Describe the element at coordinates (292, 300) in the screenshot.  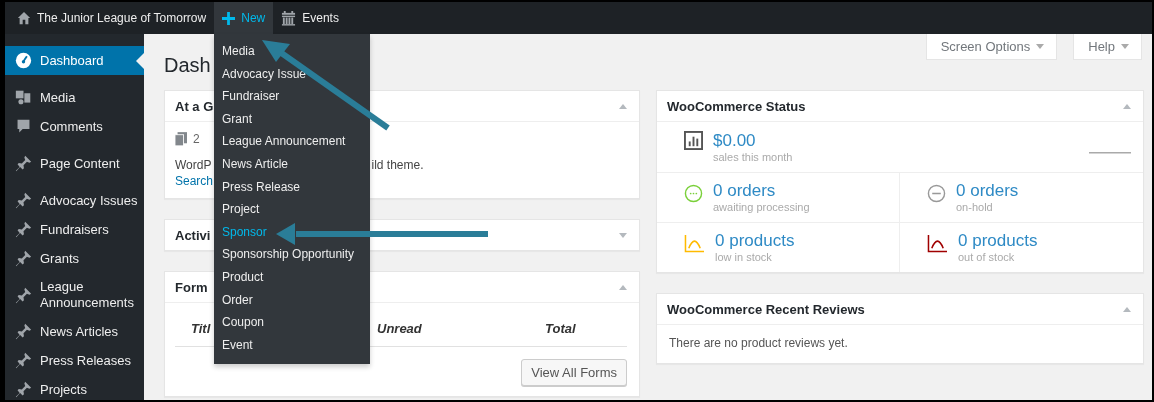
I see `menu-item: Order` at that location.